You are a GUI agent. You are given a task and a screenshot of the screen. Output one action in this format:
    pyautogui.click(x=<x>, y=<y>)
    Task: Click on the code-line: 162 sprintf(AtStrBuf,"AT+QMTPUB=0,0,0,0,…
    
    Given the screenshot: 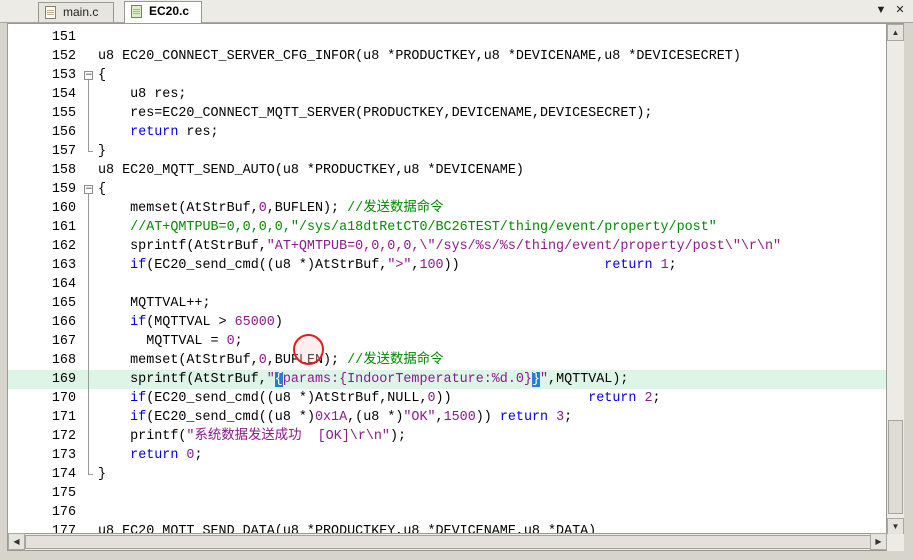 What is the action you would take?
    pyautogui.click(x=447, y=246)
    